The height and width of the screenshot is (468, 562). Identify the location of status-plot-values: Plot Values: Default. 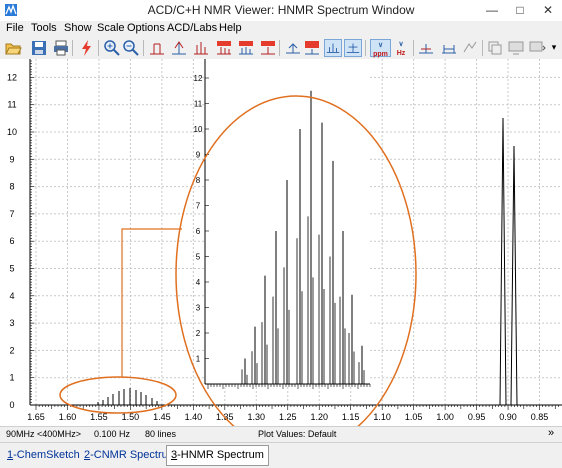
(297, 434).